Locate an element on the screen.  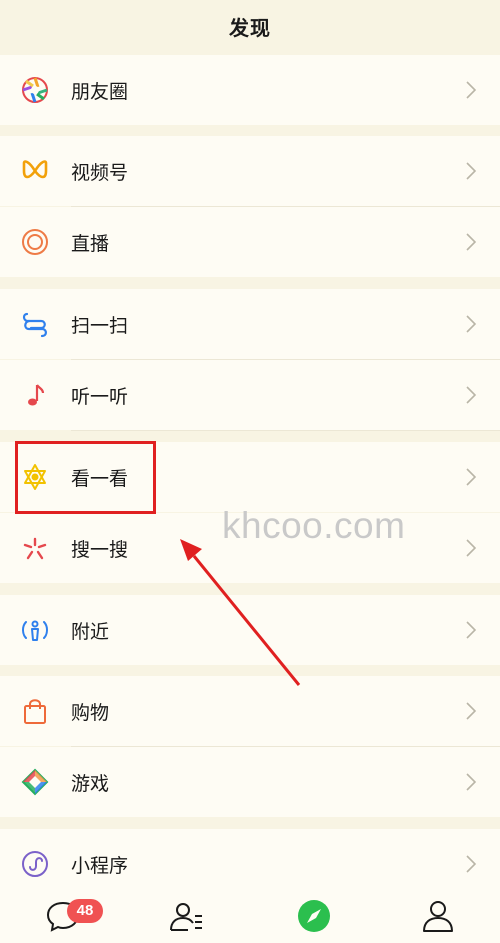
menu-label: 扫一扫 is located at coordinates (100, 325).